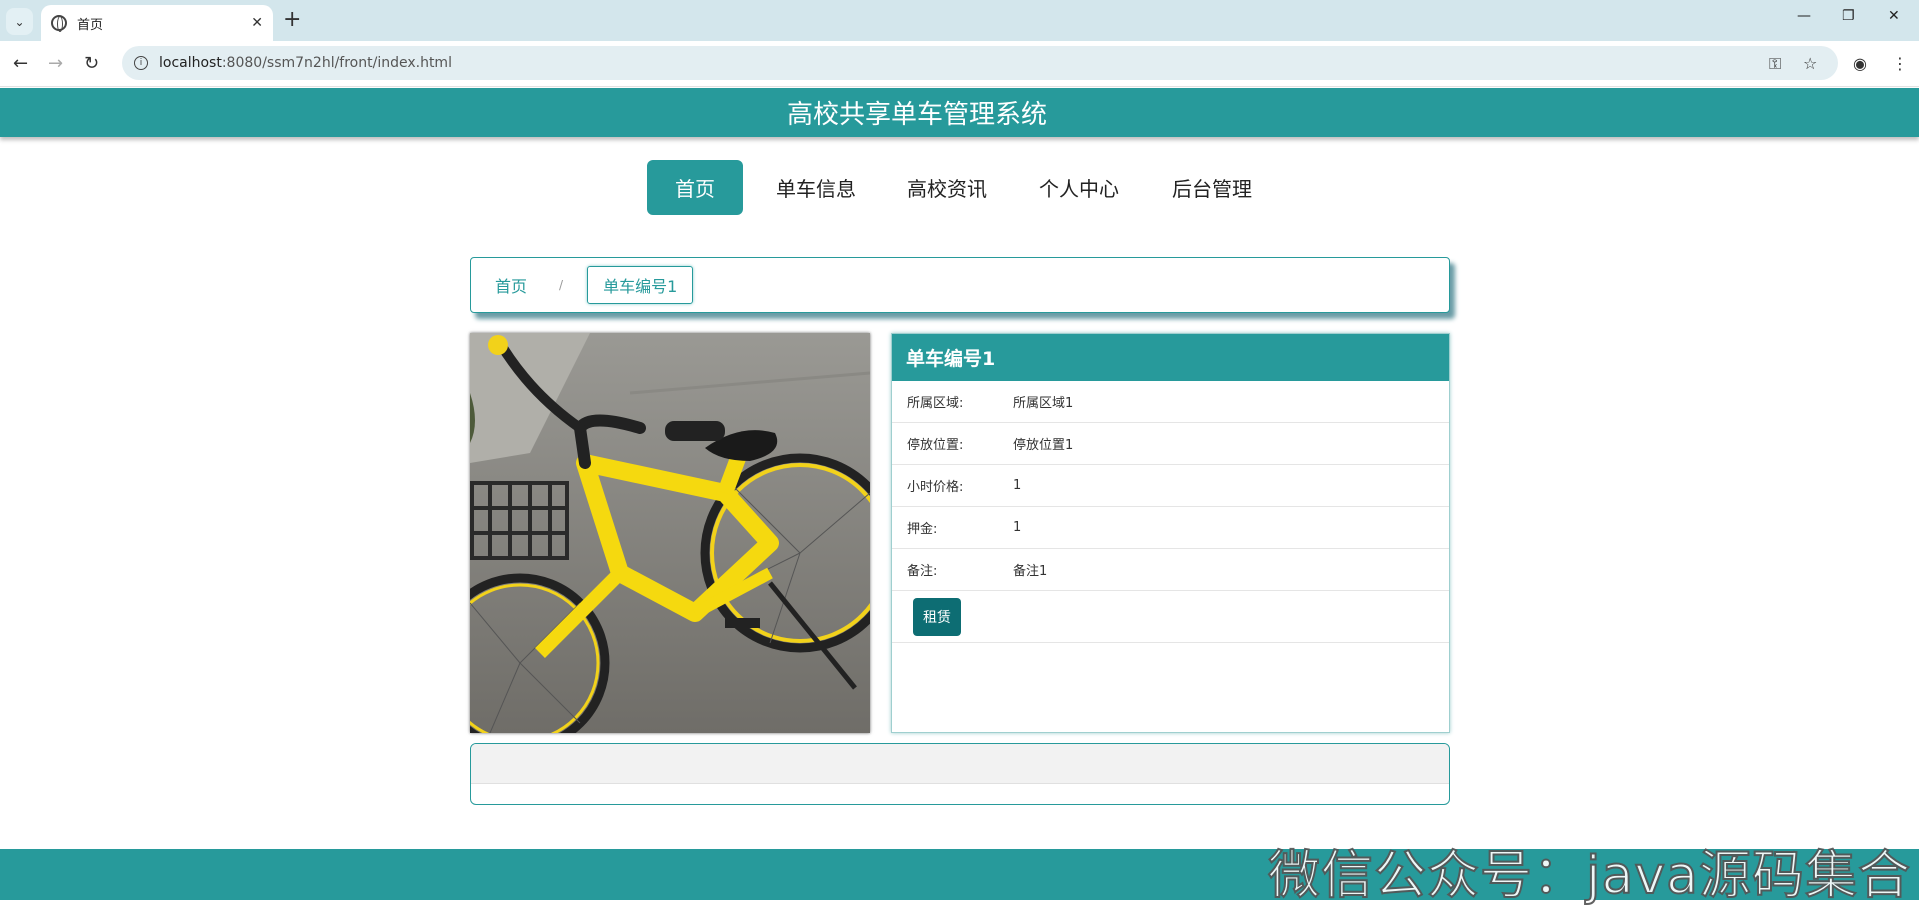  What do you see at coordinates (90, 25) in the screenshot?
I see `tab-title: 首页` at bounding box center [90, 25].